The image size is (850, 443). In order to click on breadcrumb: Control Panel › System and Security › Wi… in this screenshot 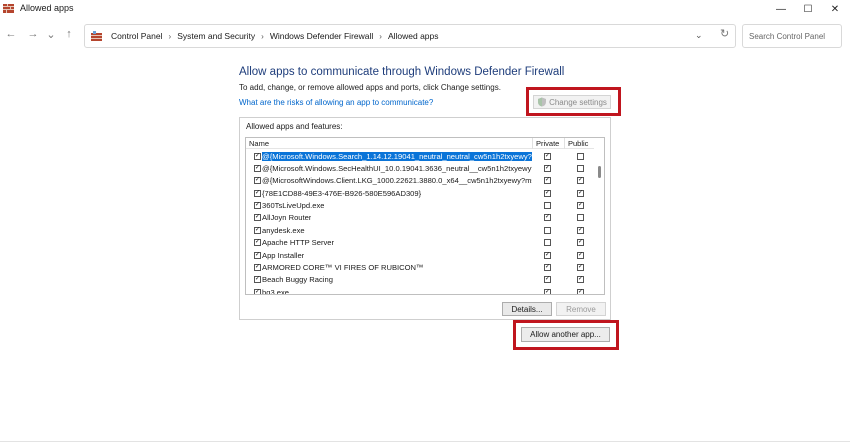, I will do `click(275, 36)`.